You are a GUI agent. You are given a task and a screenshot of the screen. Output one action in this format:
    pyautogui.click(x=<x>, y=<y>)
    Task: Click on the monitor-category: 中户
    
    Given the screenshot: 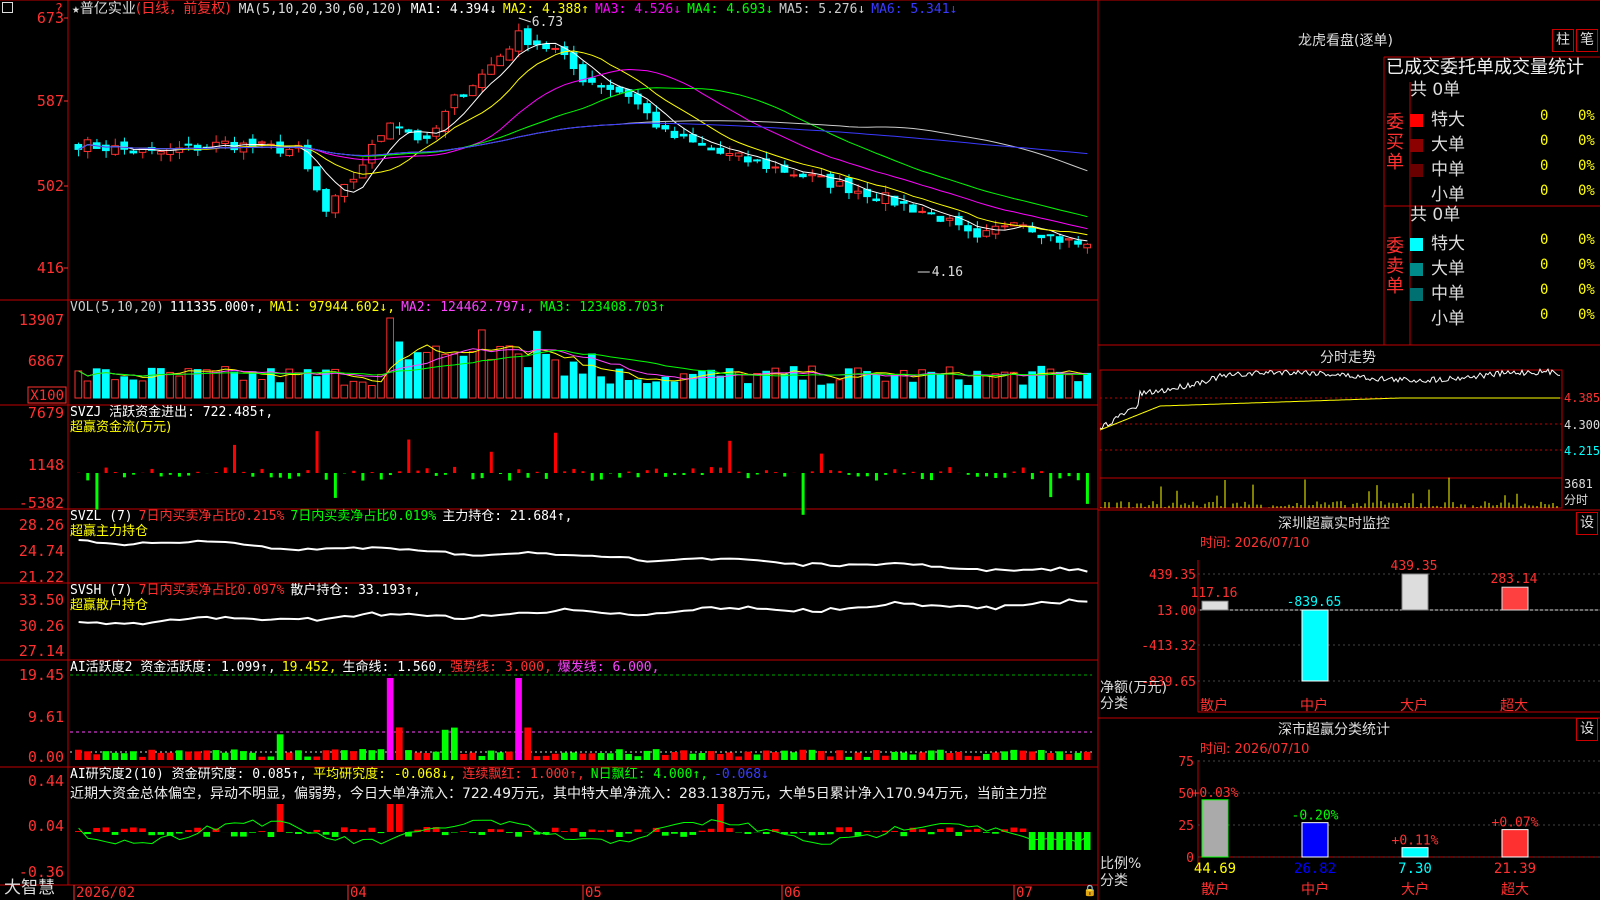 What is the action you would take?
    pyautogui.click(x=1314, y=705)
    